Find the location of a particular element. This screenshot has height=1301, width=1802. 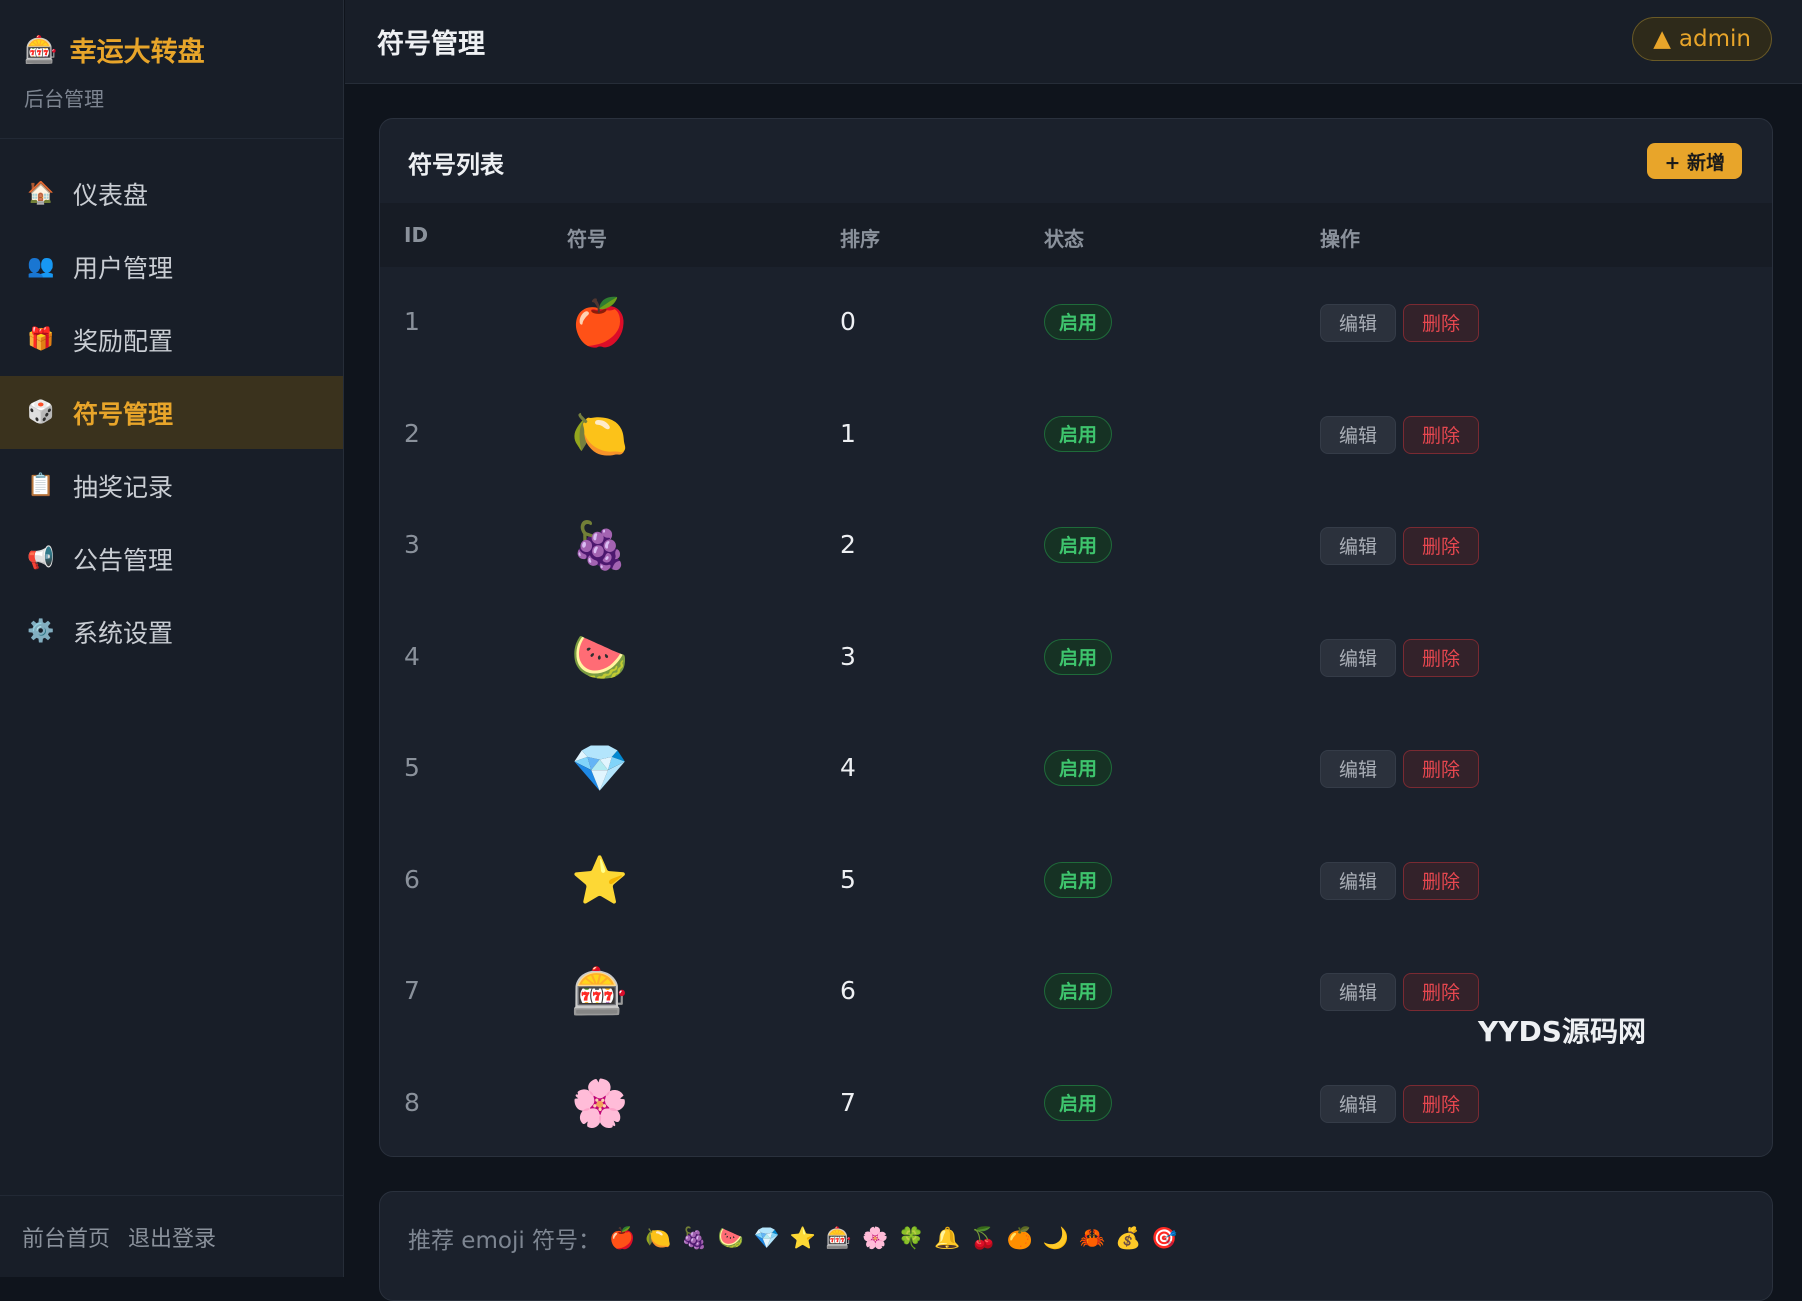

add-symbol-button: + 新增 is located at coordinates (1694, 161).